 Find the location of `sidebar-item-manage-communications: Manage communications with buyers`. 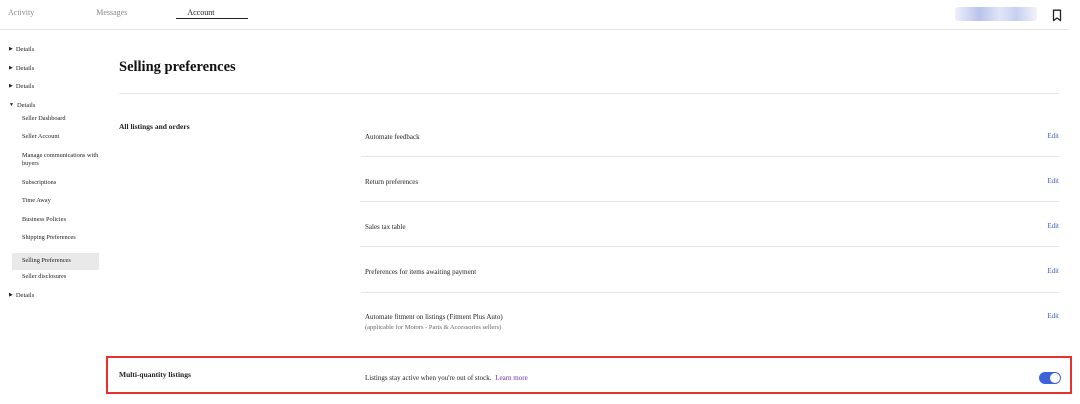

sidebar-item-manage-communications: Manage communications with buyers is located at coordinates (54, 165).